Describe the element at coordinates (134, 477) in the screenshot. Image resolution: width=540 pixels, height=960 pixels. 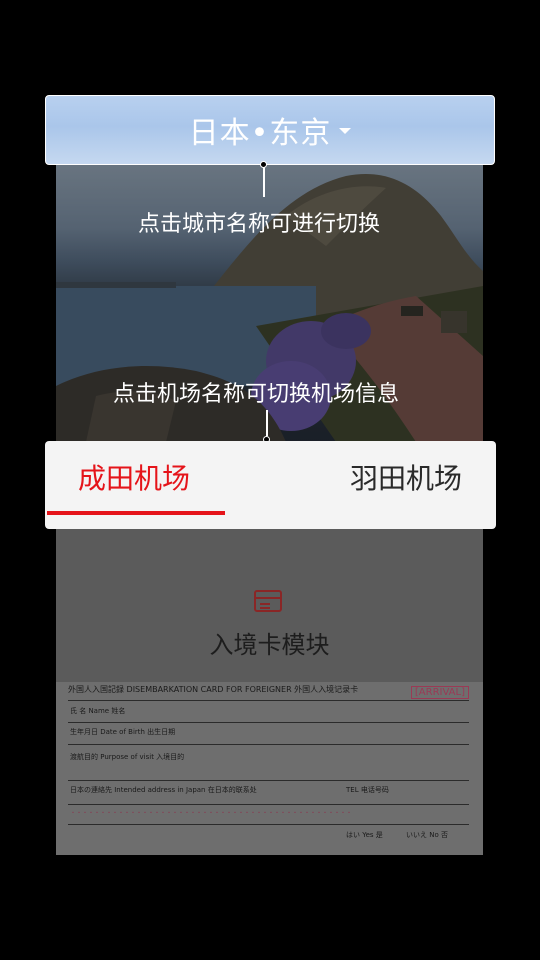
I see `tab-narita-airport: 成田机场` at that location.